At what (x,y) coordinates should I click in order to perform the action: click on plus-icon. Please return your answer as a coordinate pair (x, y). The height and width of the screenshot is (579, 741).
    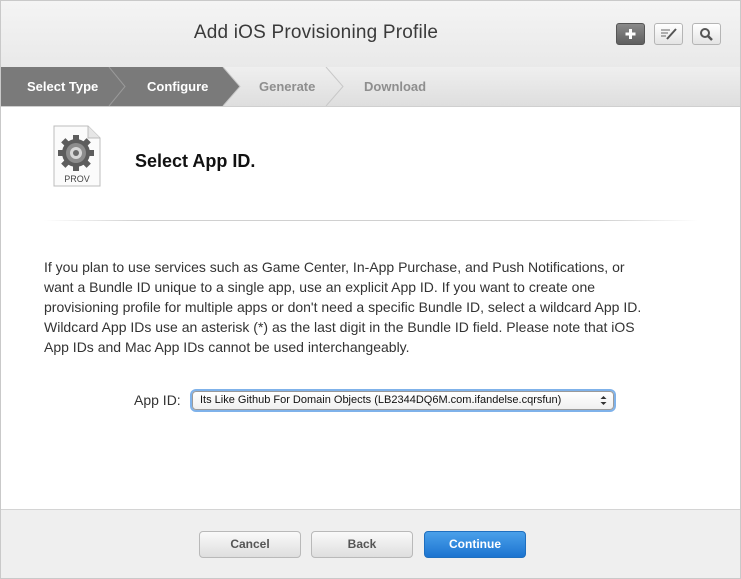
    Looking at the image, I should click on (630, 34).